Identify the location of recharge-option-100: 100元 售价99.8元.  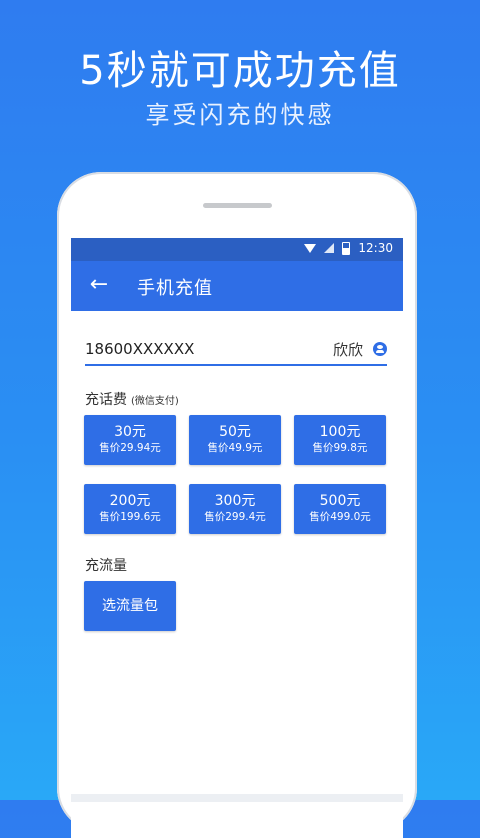
(340, 440).